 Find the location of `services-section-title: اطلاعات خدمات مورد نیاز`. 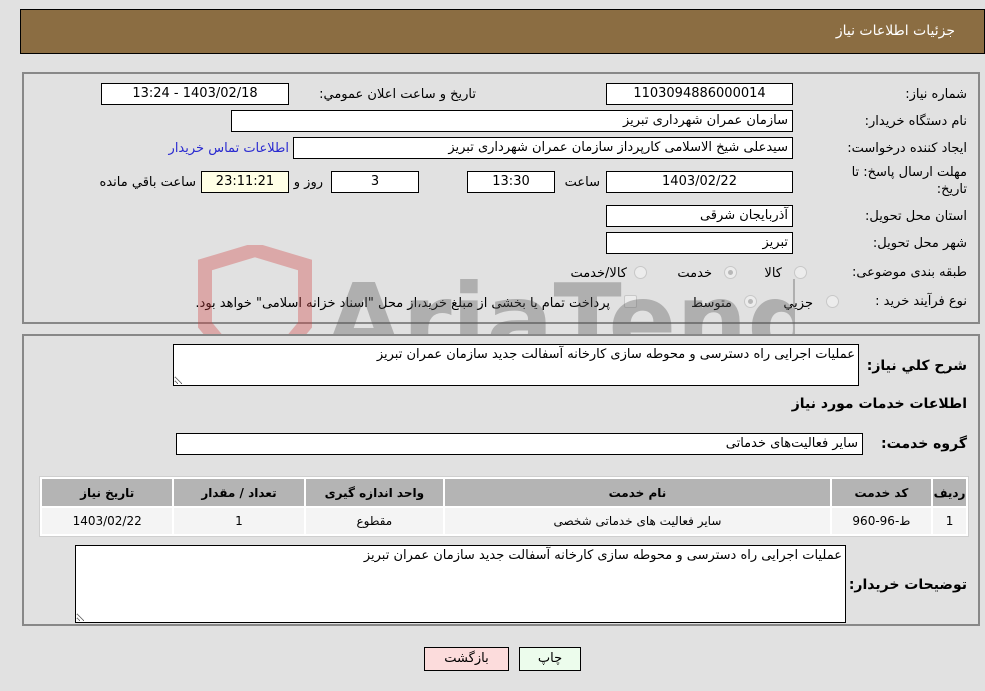

services-section-title: اطلاعات خدمات مورد نیاز is located at coordinates (879, 404).